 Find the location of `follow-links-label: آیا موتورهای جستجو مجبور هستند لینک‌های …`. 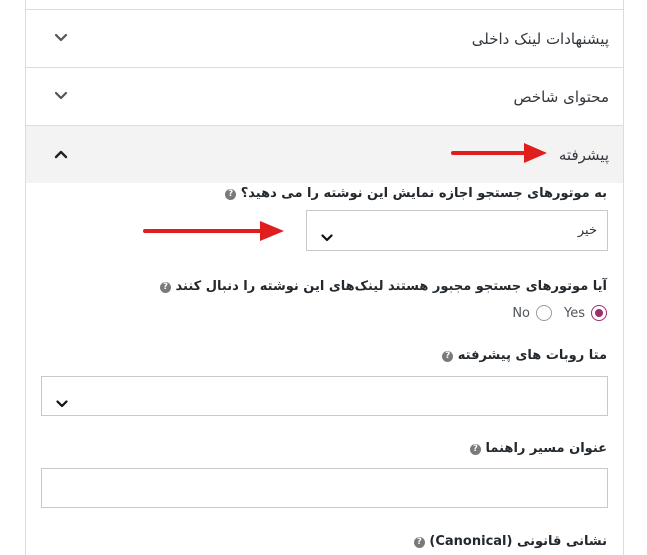

follow-links-label: آیا موتورهای جستجو مجبور هستند لینک‌های … is located at coordinates (381, 286).